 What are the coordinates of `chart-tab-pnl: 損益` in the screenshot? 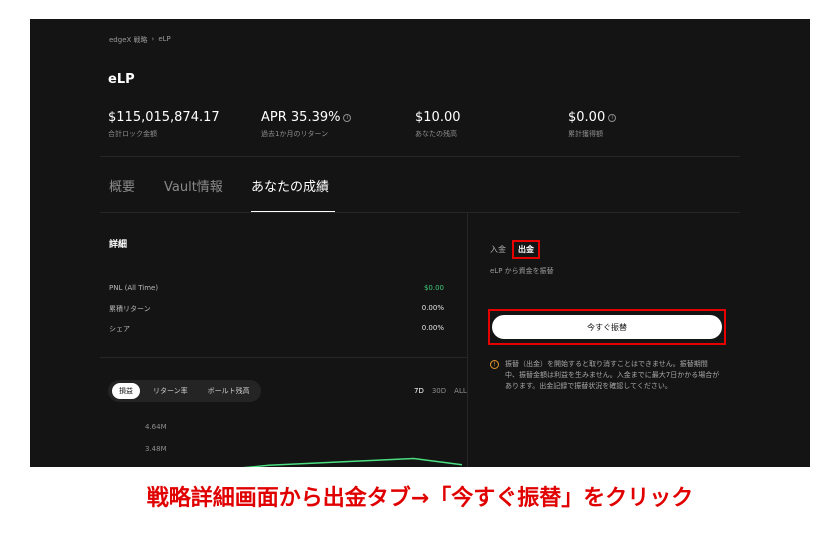 It's located at (126, 391).